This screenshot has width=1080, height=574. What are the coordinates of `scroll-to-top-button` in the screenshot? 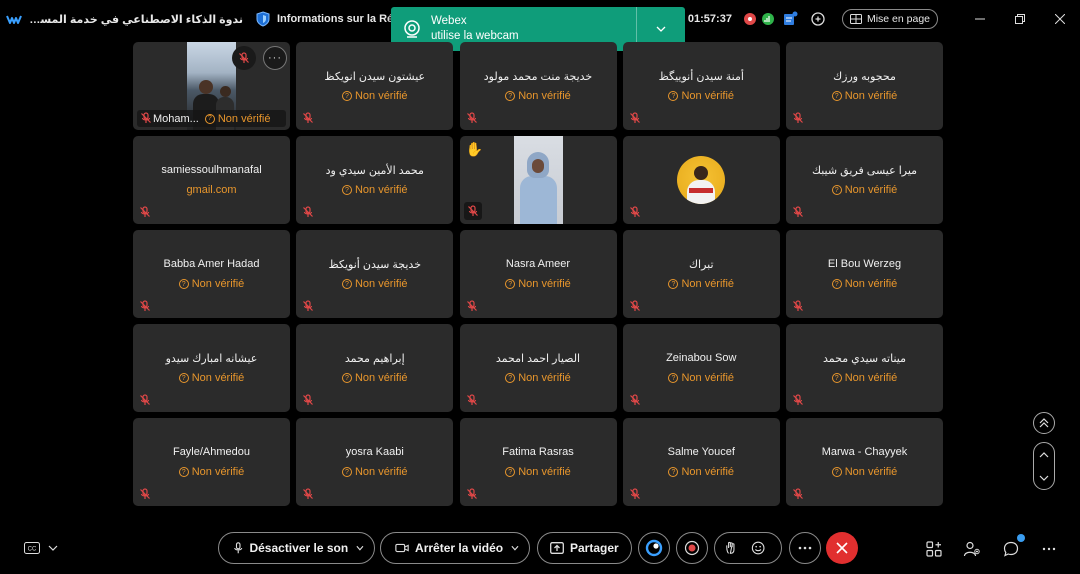 It's located at (1044, 423).